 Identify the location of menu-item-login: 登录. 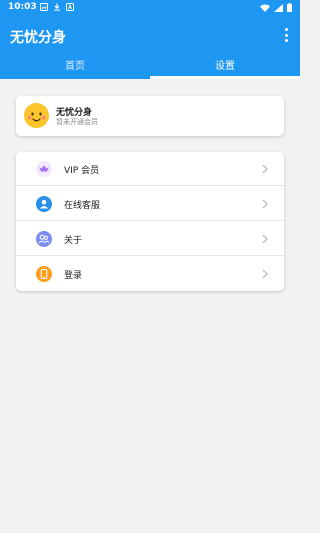
(150, 274).